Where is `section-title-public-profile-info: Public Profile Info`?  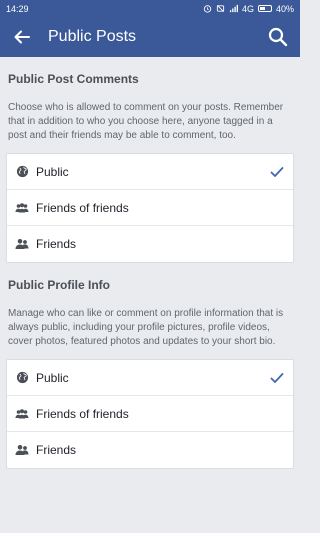 section-title-public-profile-info: Public Profile Info is located at coordinates (59, 285).